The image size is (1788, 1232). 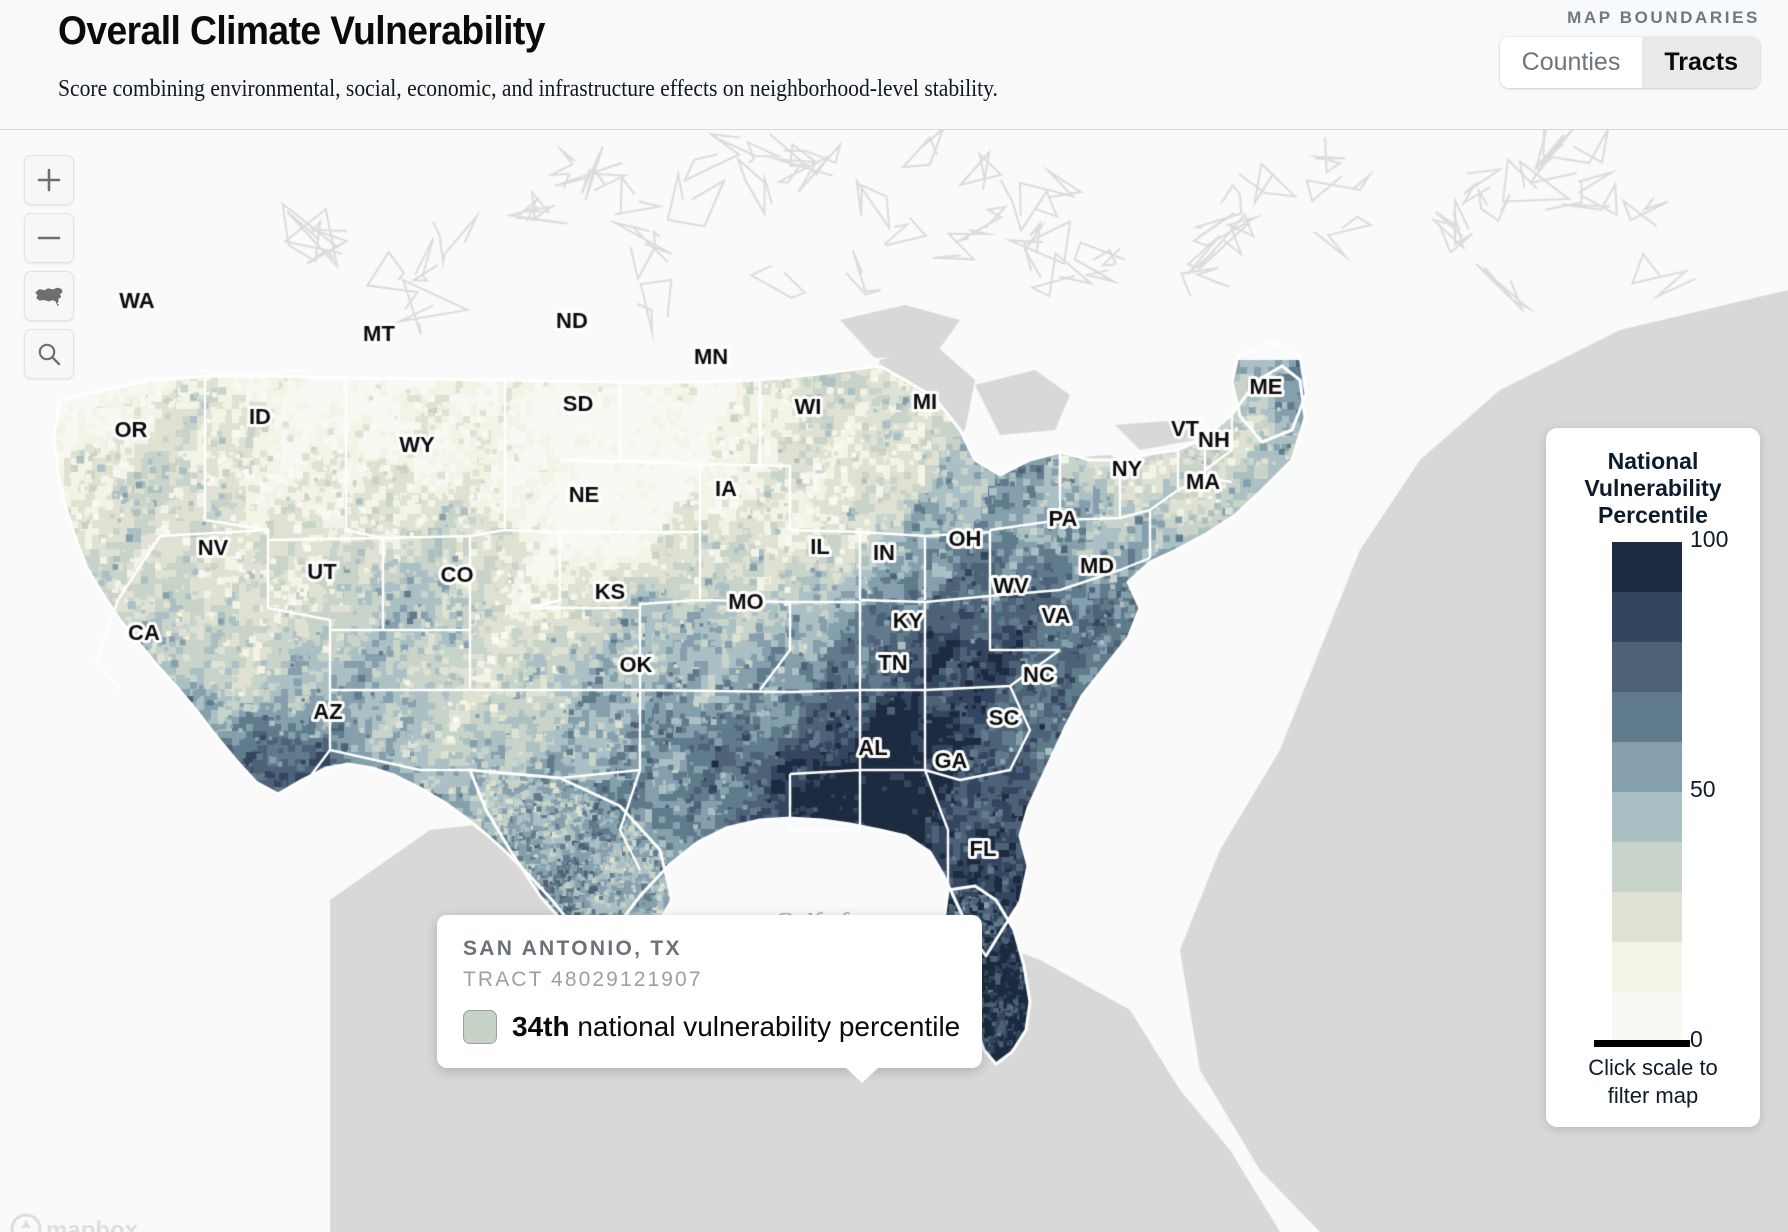 I want to click on legend-tick-labels: 100 50 0, so click(x=1725, y=789).